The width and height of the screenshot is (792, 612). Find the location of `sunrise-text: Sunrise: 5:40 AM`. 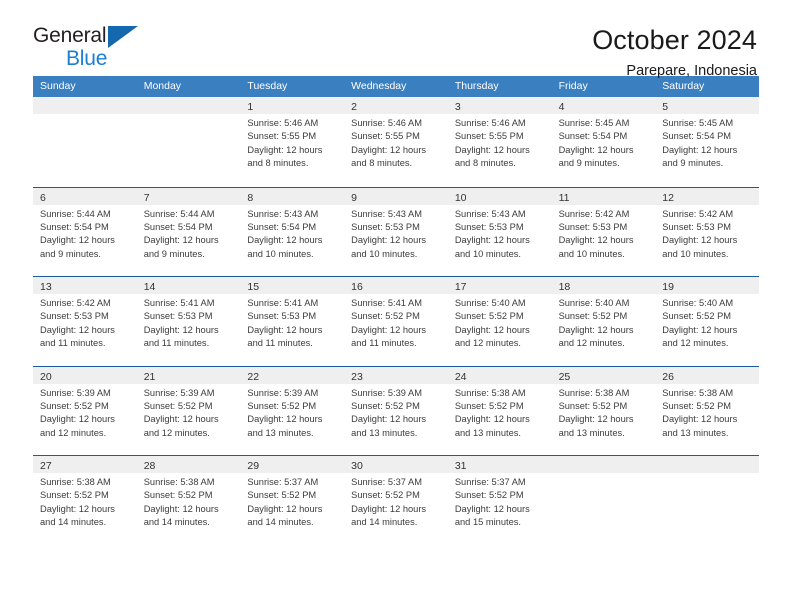

sunrise-text: Sunrise: 5:40 AM is located at coordinates (698, 303).